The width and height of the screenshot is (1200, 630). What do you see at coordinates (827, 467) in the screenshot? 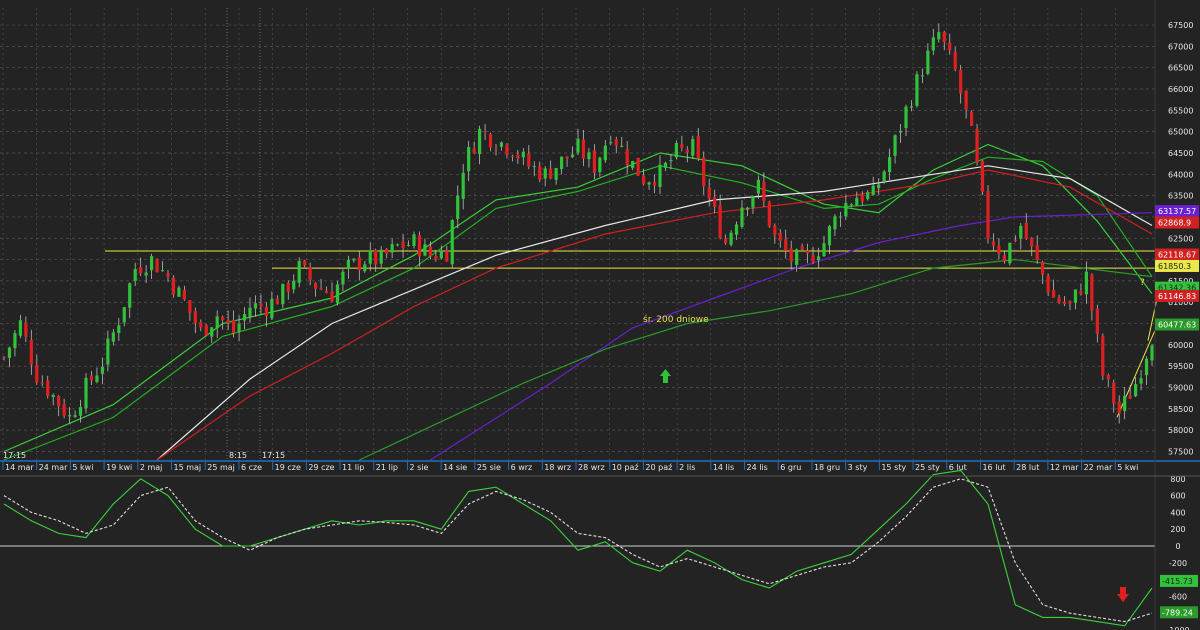
I see `x-tick-label: 18 gru` at bounding box center [827, 467].